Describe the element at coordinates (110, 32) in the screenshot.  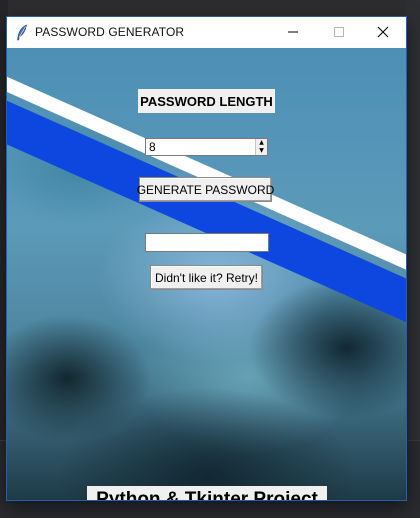
I see `window-title: PASSWORD GENERATOR` at that location.